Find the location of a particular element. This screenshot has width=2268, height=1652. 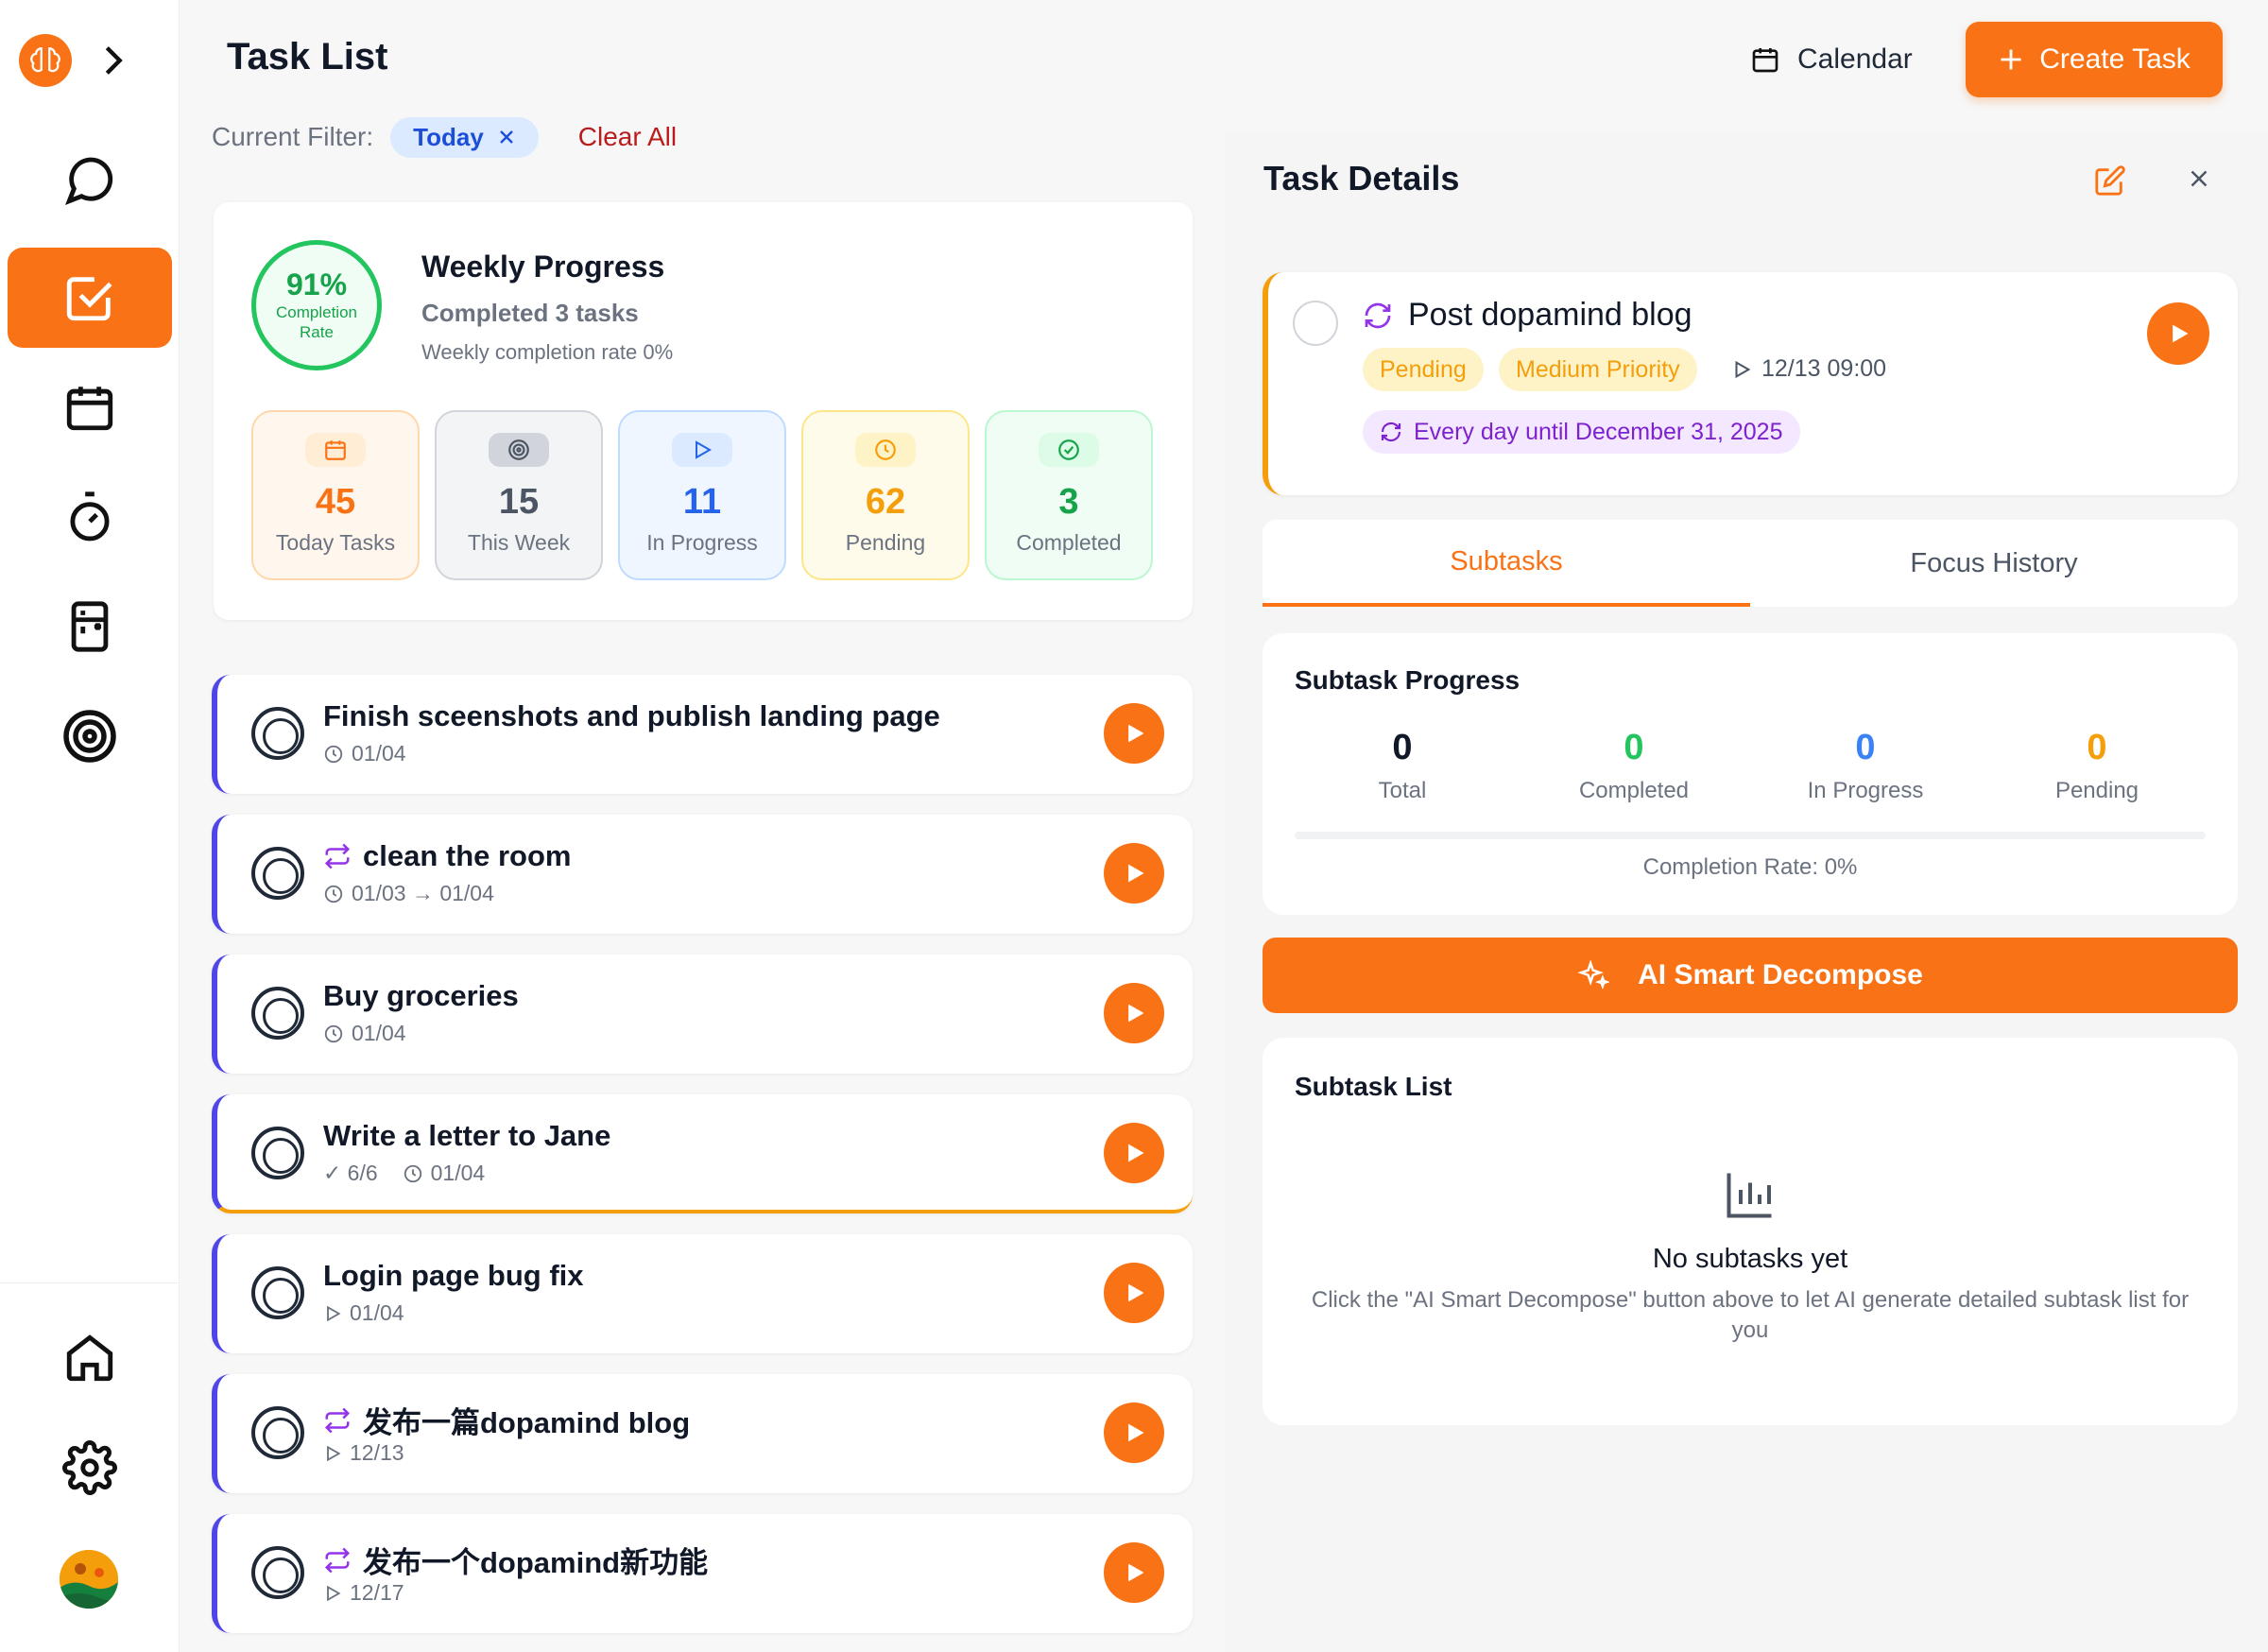

repeat-icon is located at coordinates (337, 1560).